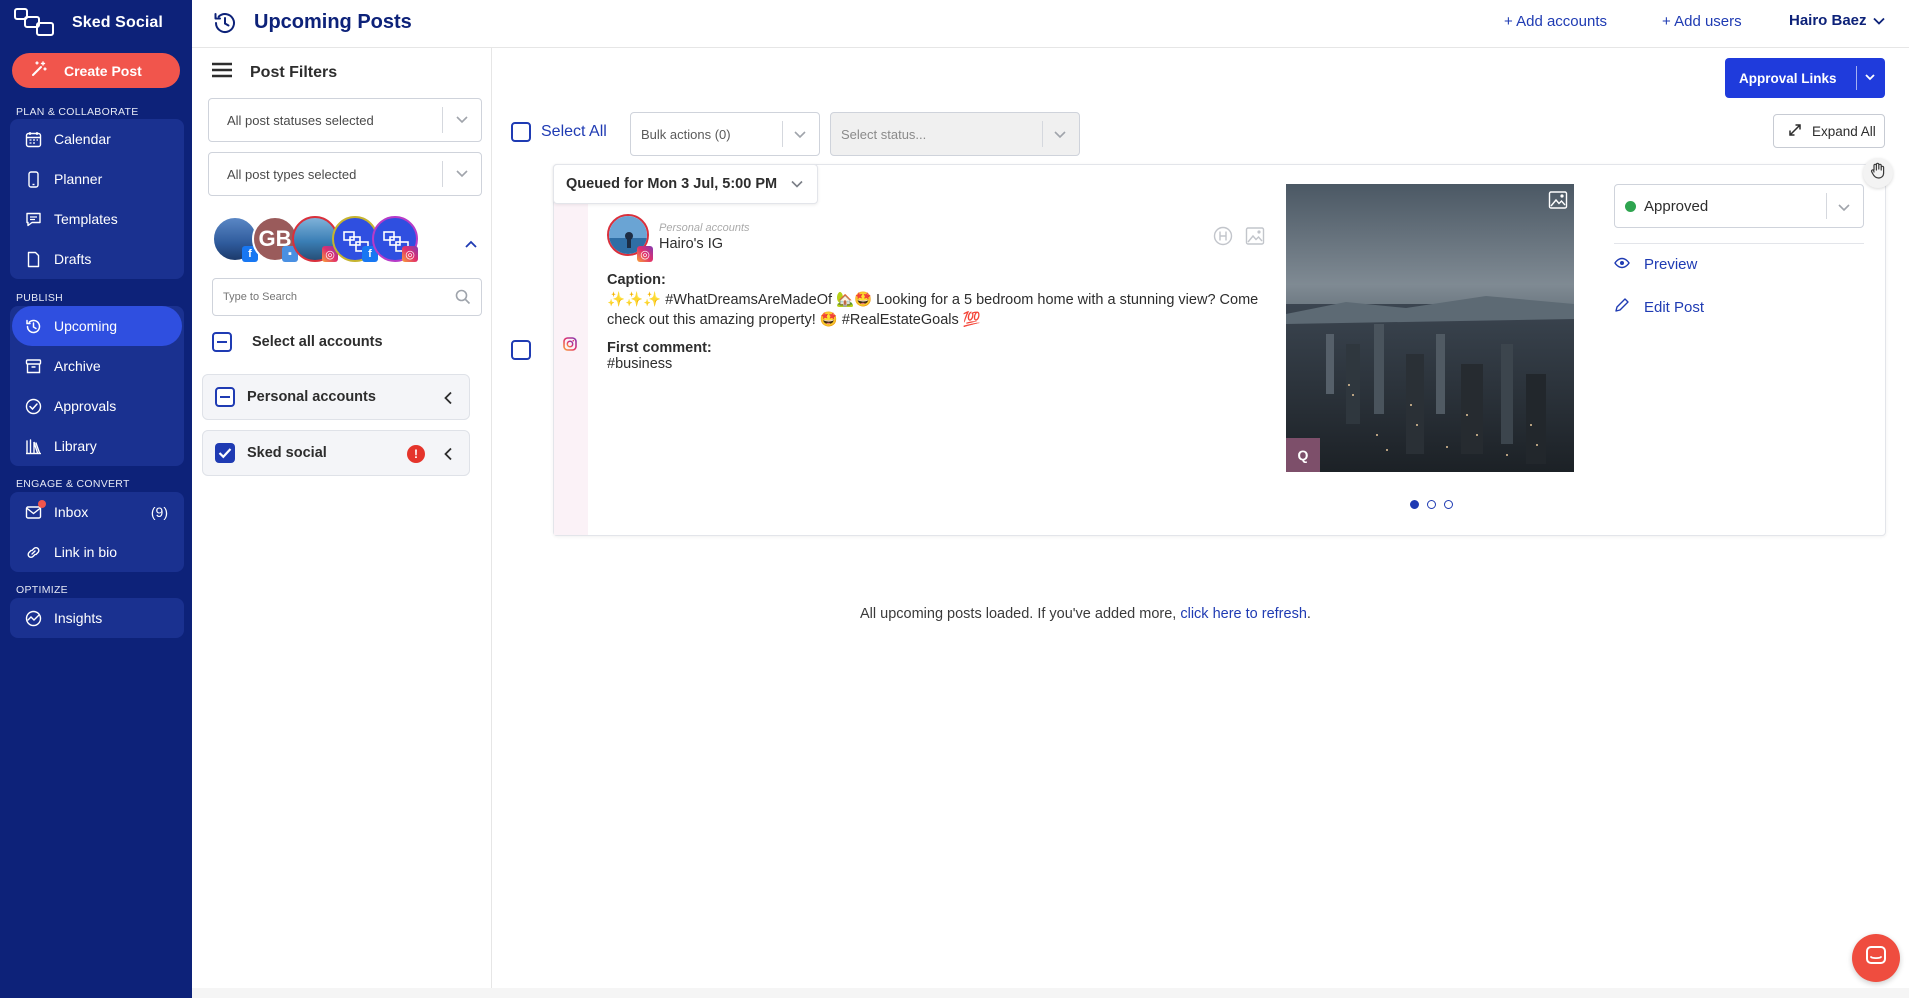 Image resolution: width=1909 pixels, height=998 pixels. What do you see at coordinates (1795, 131) in the screenshot?
I see `expand-icon` at bounding box center [1795, 131].